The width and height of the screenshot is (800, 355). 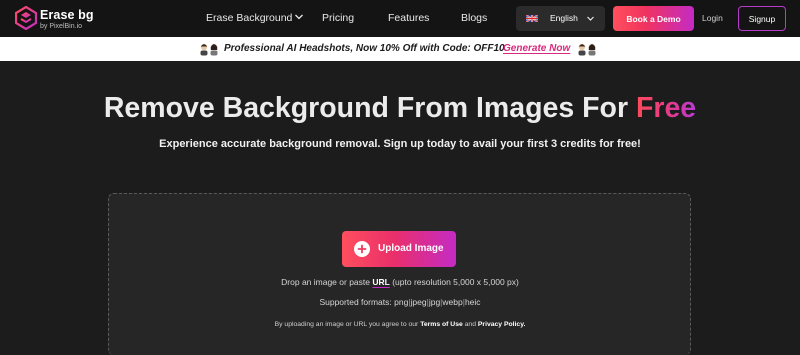 I want to click on format-heic: heic, so click(x=472, y=302).